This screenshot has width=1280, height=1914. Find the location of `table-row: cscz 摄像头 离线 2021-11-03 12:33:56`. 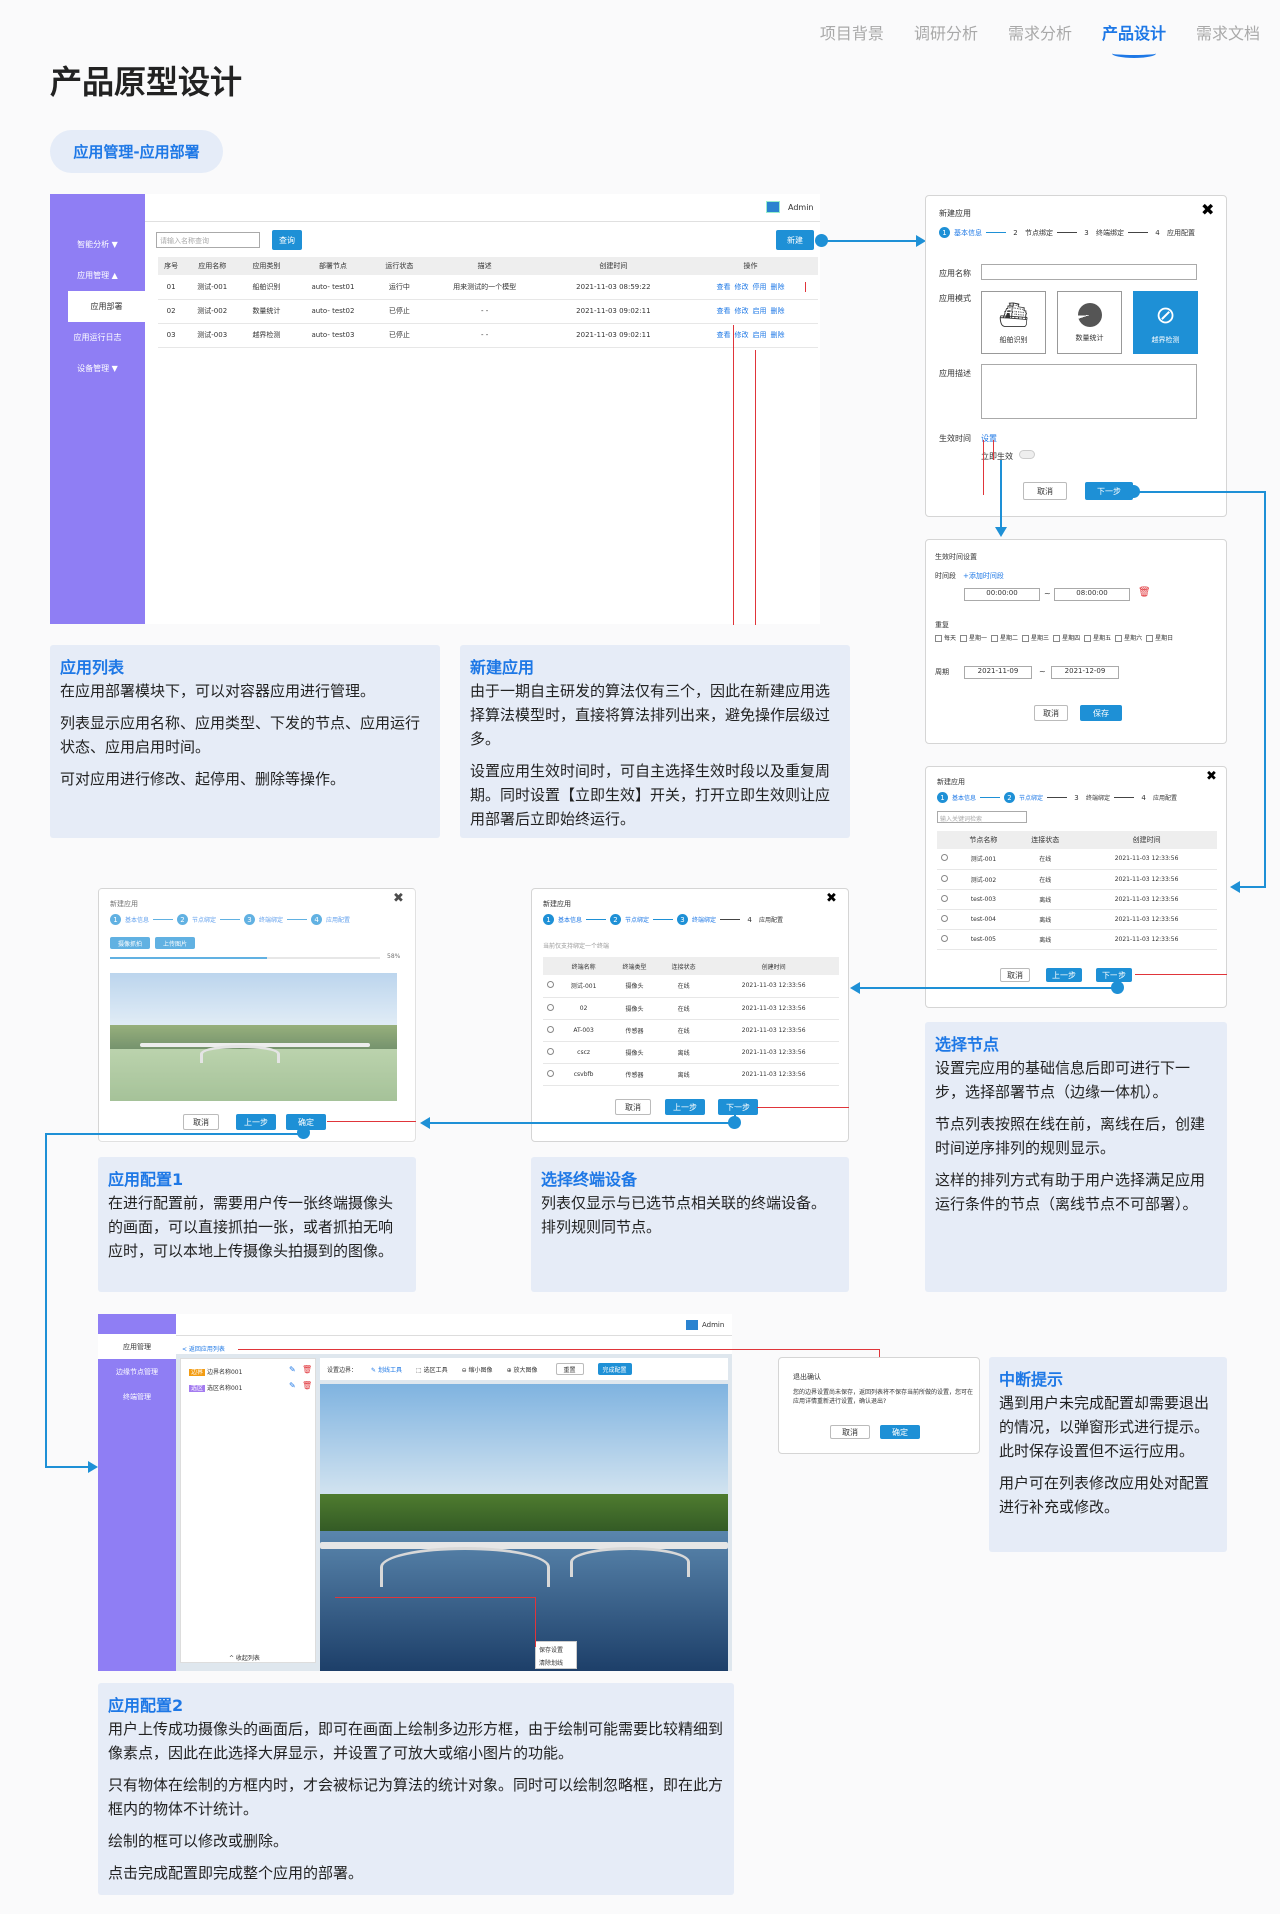

table-row: cscz 摄像头 离线 2021-11-03 12:33:56 is located at coordinates (691, 1052).